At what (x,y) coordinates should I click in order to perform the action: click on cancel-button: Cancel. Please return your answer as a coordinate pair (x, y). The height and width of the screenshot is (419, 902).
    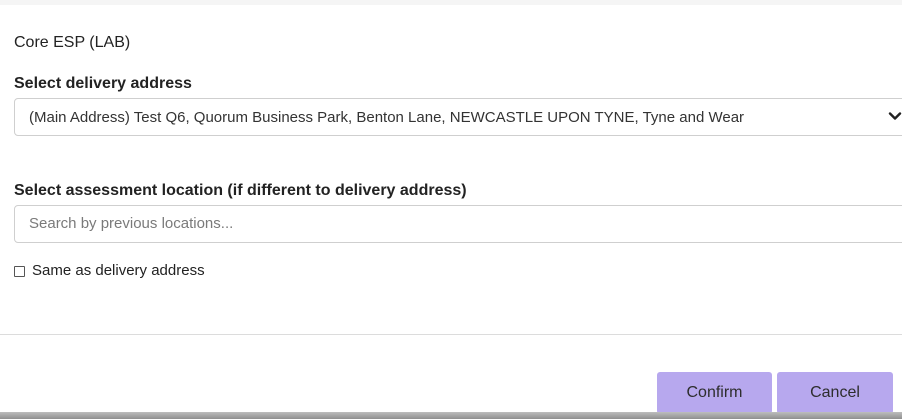
    Looking at the image, I should click on (835, 393).